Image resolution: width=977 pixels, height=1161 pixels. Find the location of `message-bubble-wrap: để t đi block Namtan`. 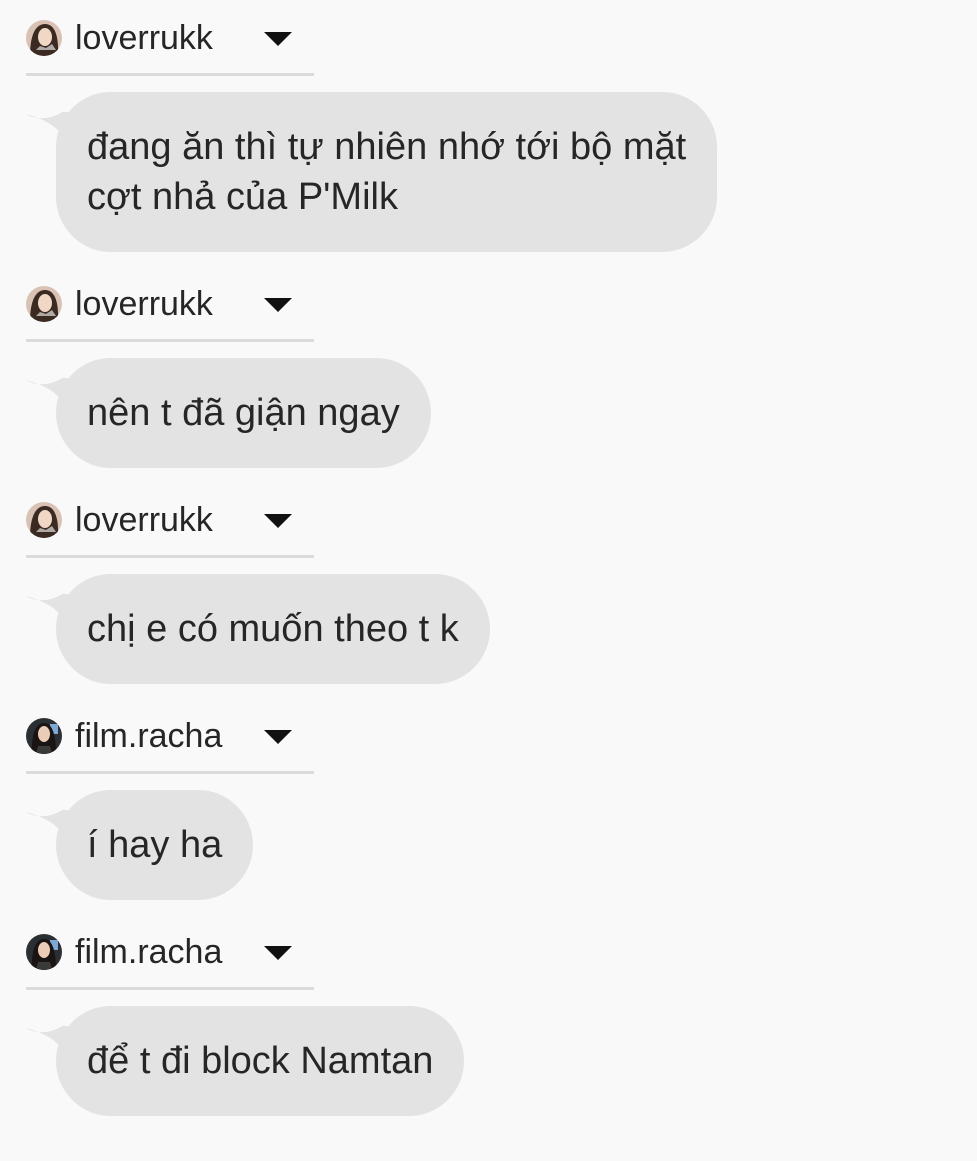

message-bubble-wrap: để t đi block Namtan is located at coordinates (245, 1061).